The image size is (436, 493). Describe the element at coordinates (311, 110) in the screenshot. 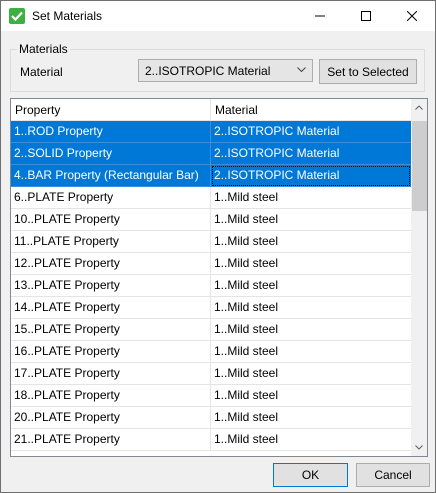

I see `column-header-material: Material` at that location.